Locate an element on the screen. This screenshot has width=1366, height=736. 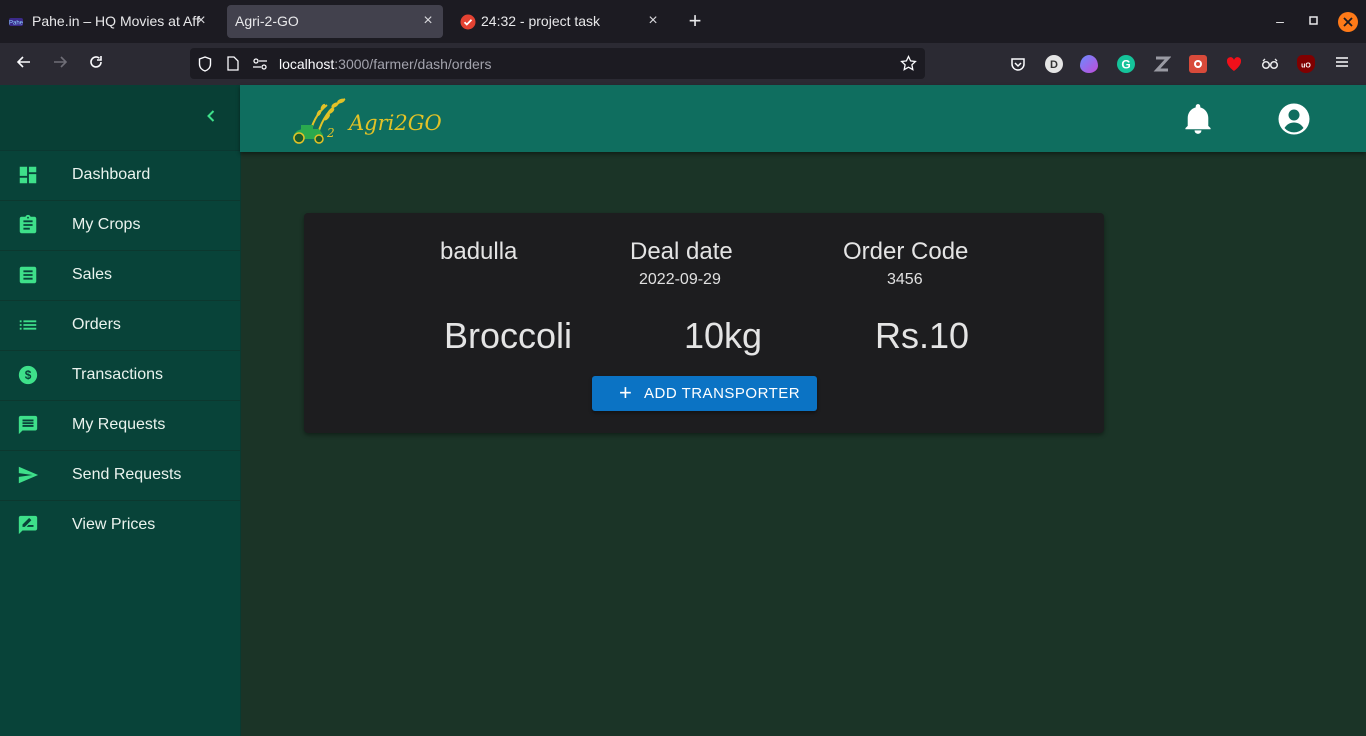
rate-review-icon is located at coordinates (28, 525).